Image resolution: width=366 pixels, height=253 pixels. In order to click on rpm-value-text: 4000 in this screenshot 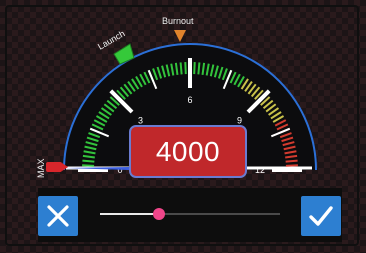, I will do `click(188, 151)`.